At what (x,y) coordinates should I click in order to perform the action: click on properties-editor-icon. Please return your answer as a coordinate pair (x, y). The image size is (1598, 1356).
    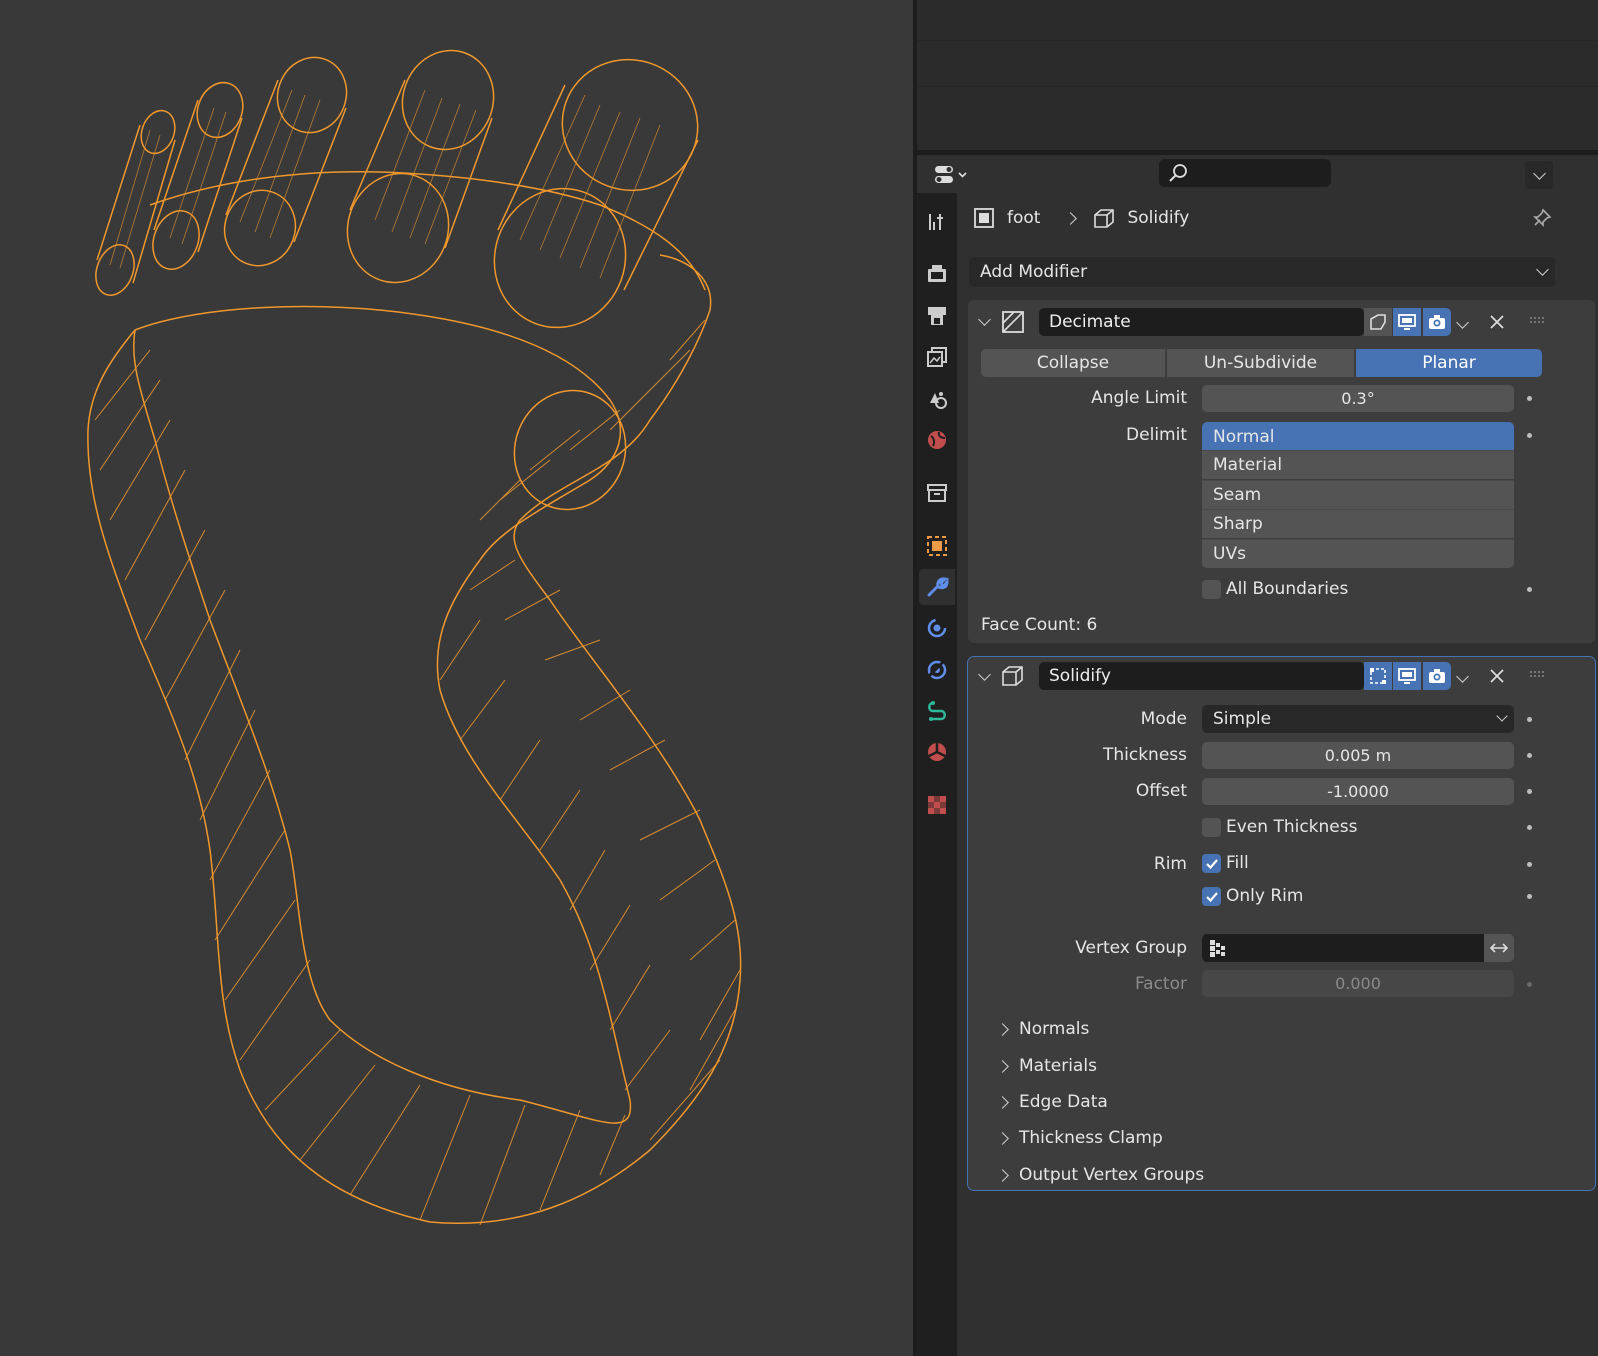
    Looking at the image, I should click on (951, 174).